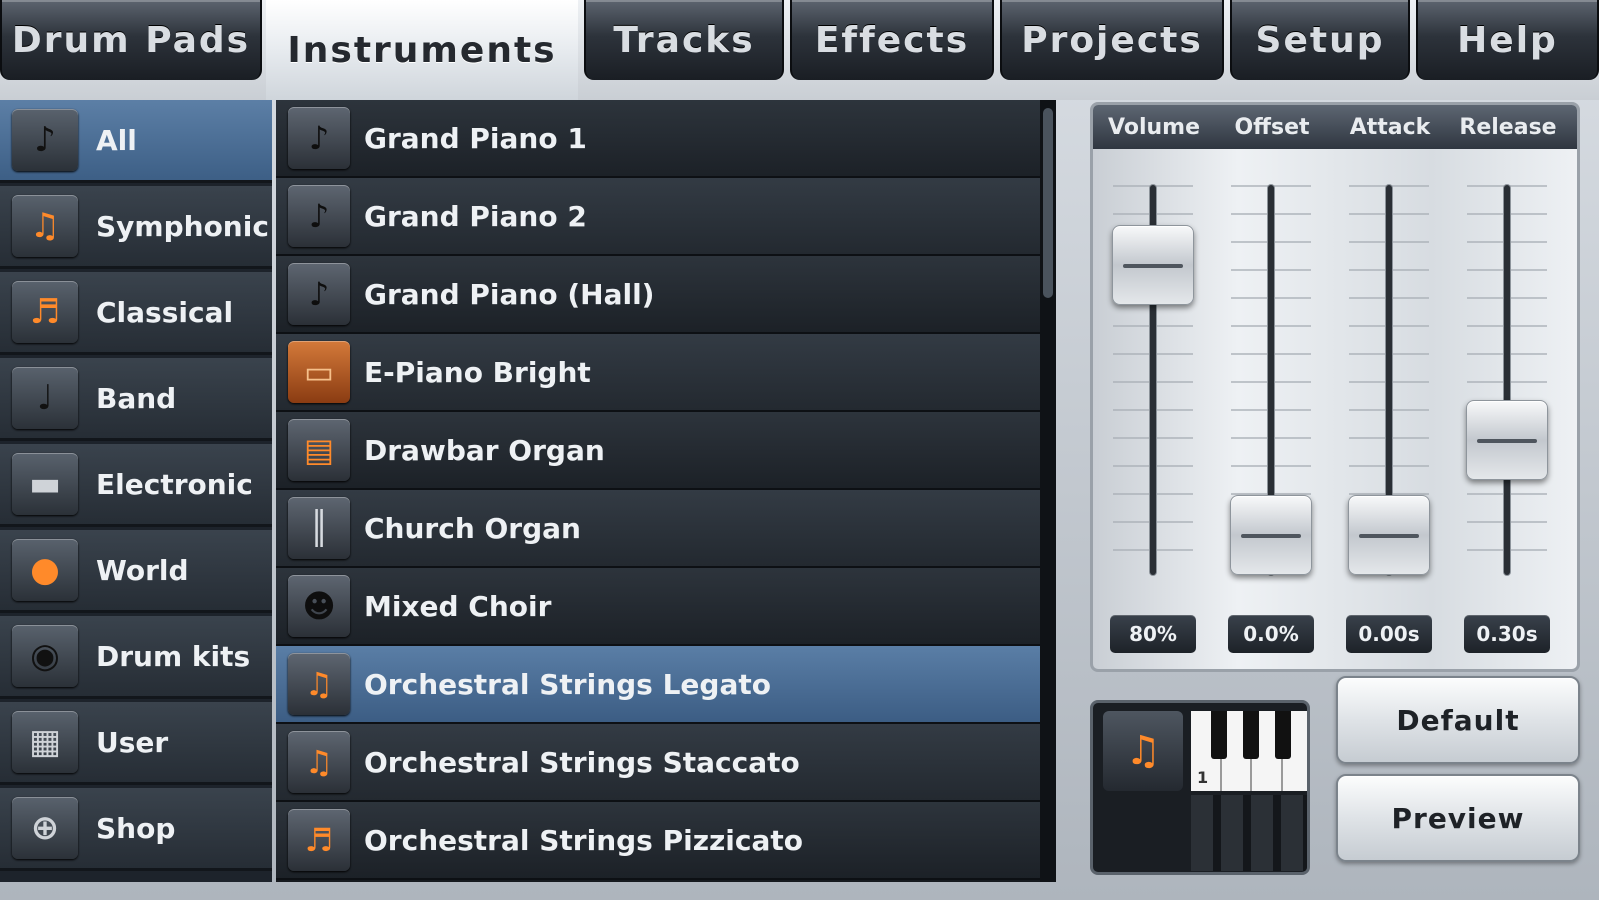 This screenshot has height=900, width=1599. I want to click on instrument-label: Orchestral Strings Pizzicato, so click(584, 840).